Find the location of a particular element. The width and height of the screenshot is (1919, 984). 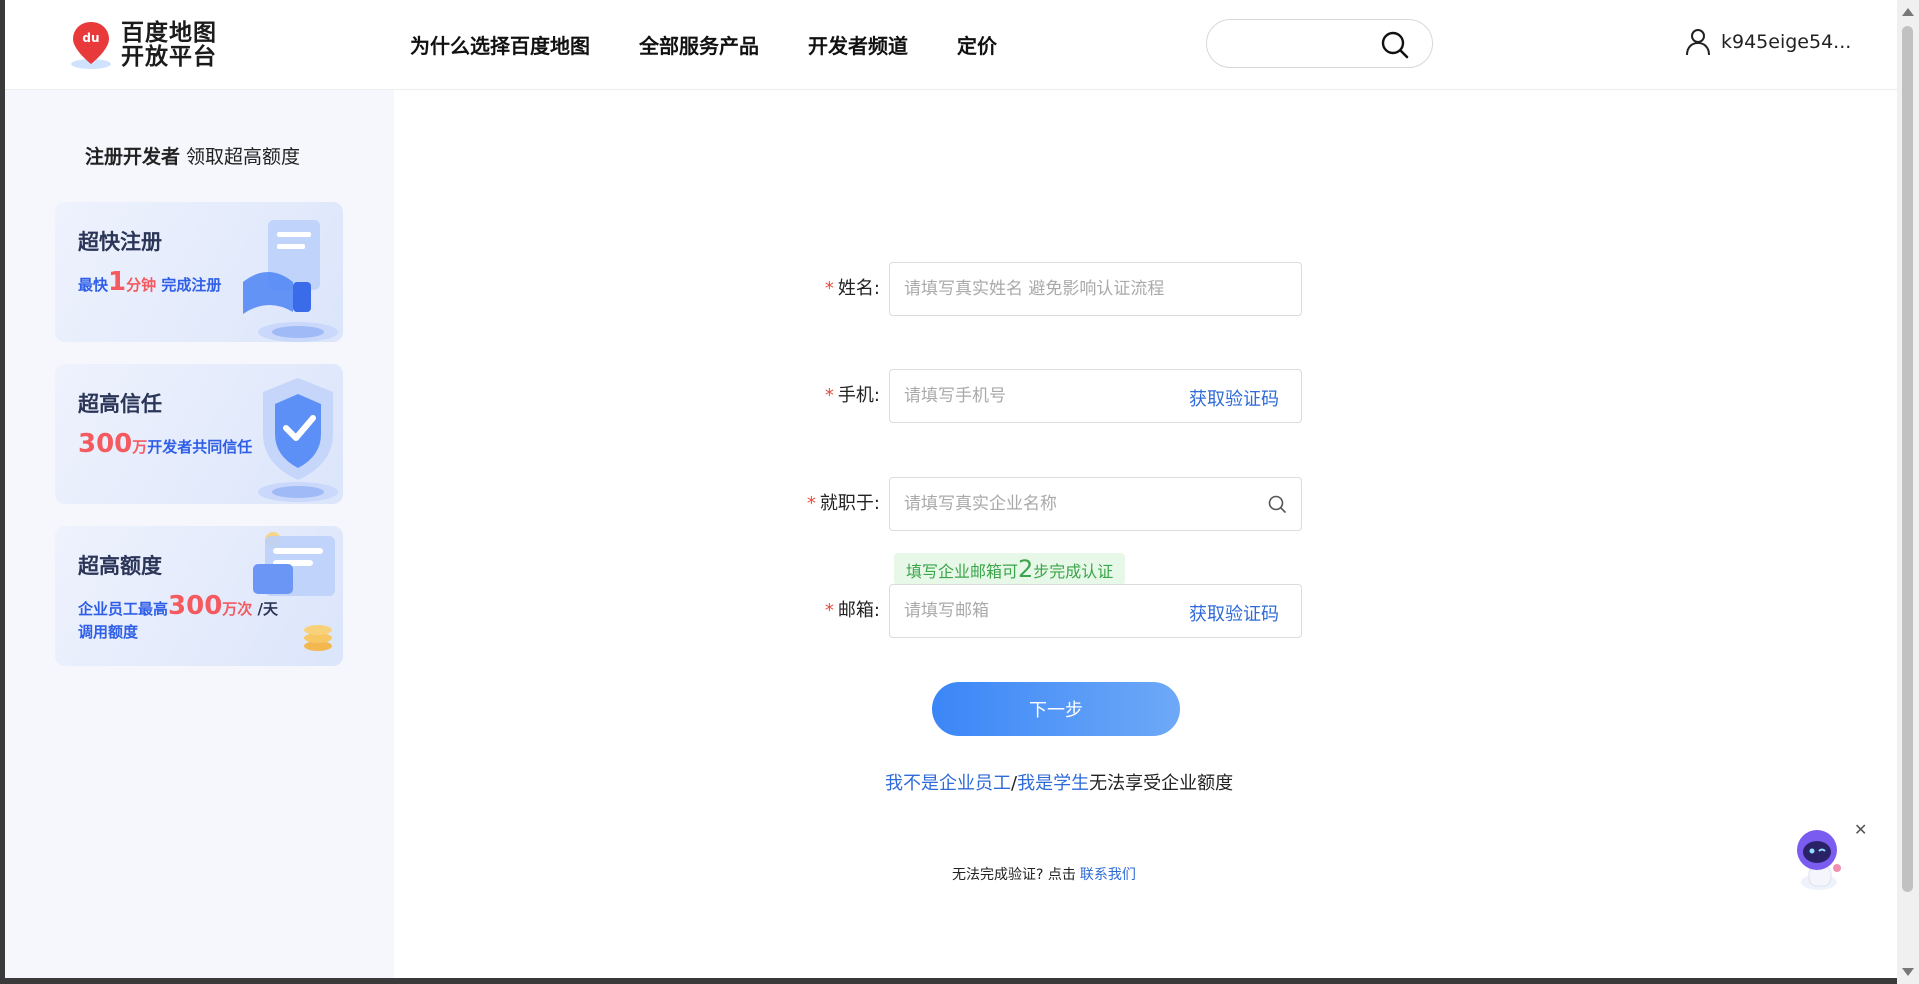

email-label: * 邮箱: is located at coordinates (442, 609).